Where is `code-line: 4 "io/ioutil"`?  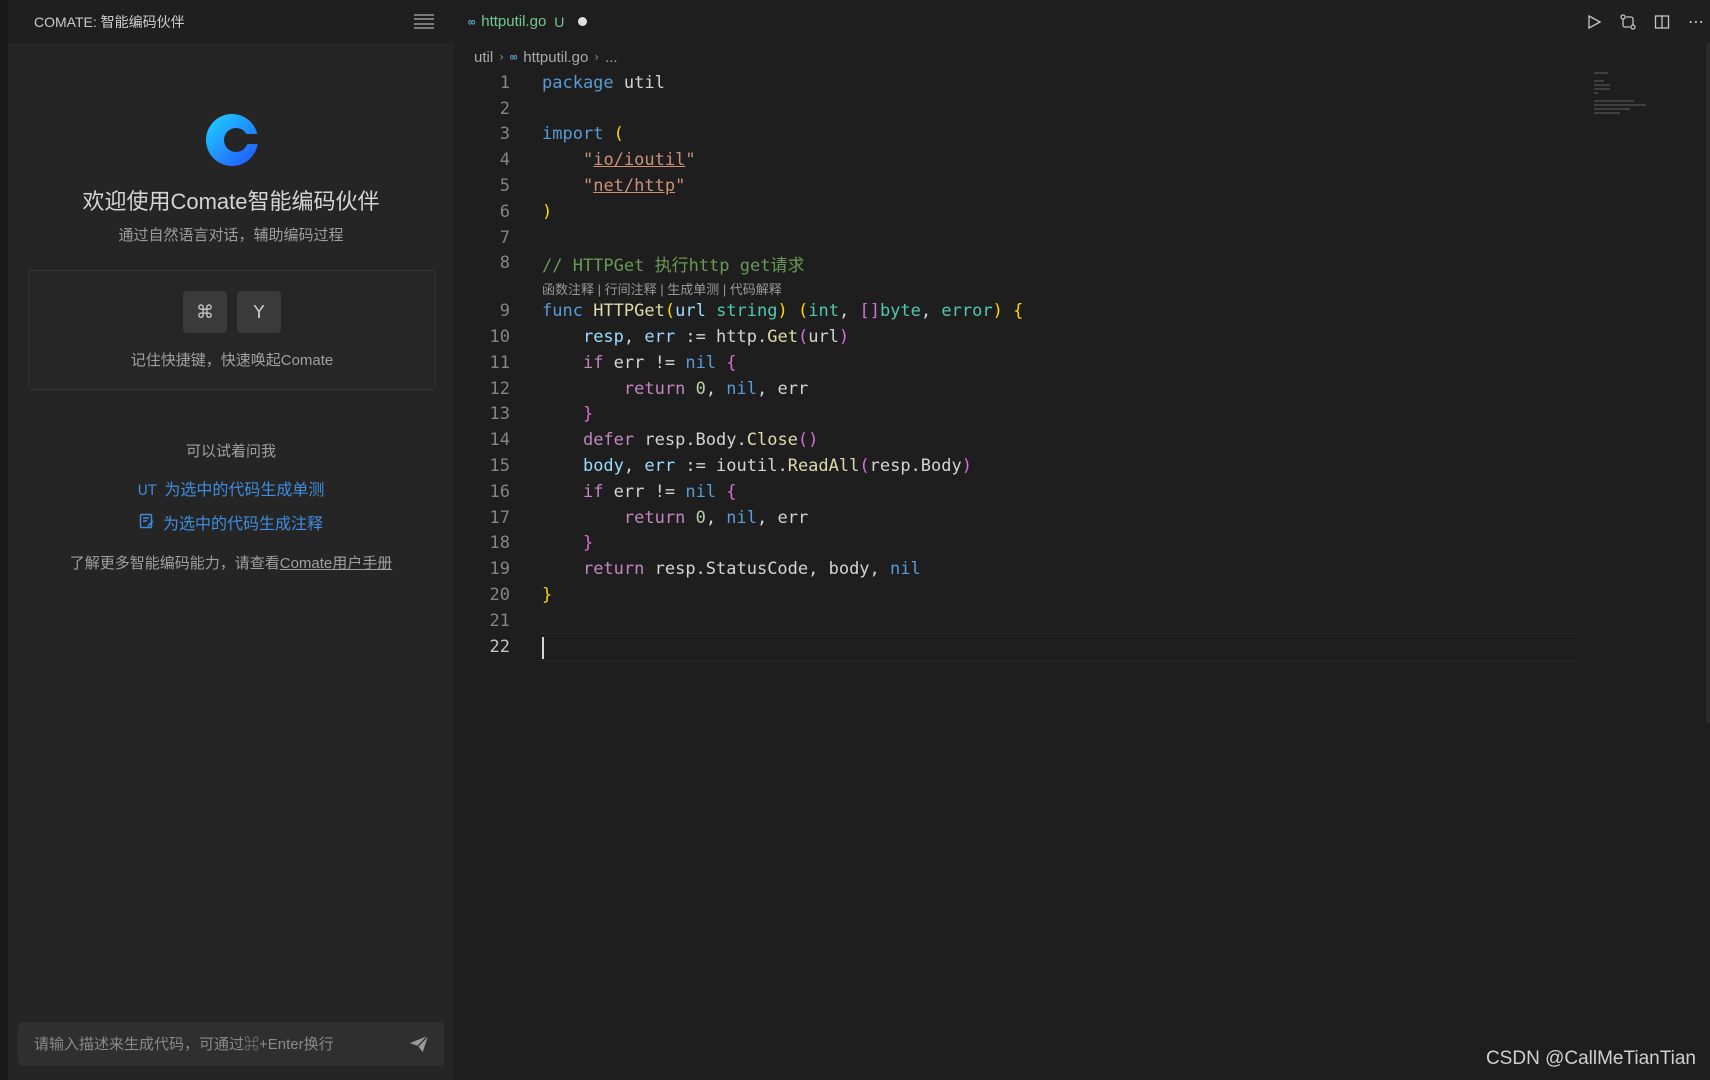
code-line: 4 "io/ioutil" is located at coordinates (1082, 160).